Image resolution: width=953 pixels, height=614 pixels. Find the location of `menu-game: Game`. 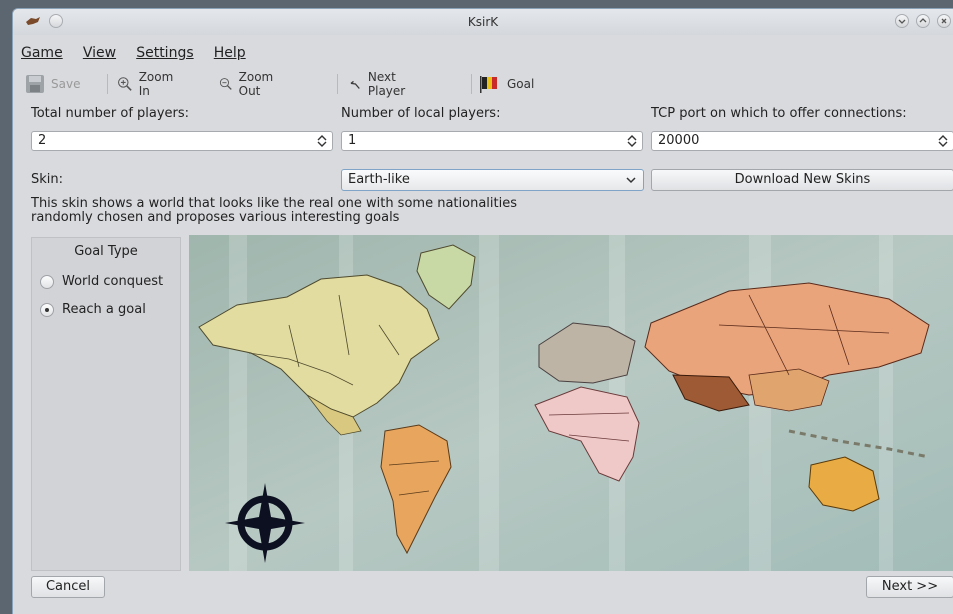

menu-game: Game is located at coordinates (42, 53).